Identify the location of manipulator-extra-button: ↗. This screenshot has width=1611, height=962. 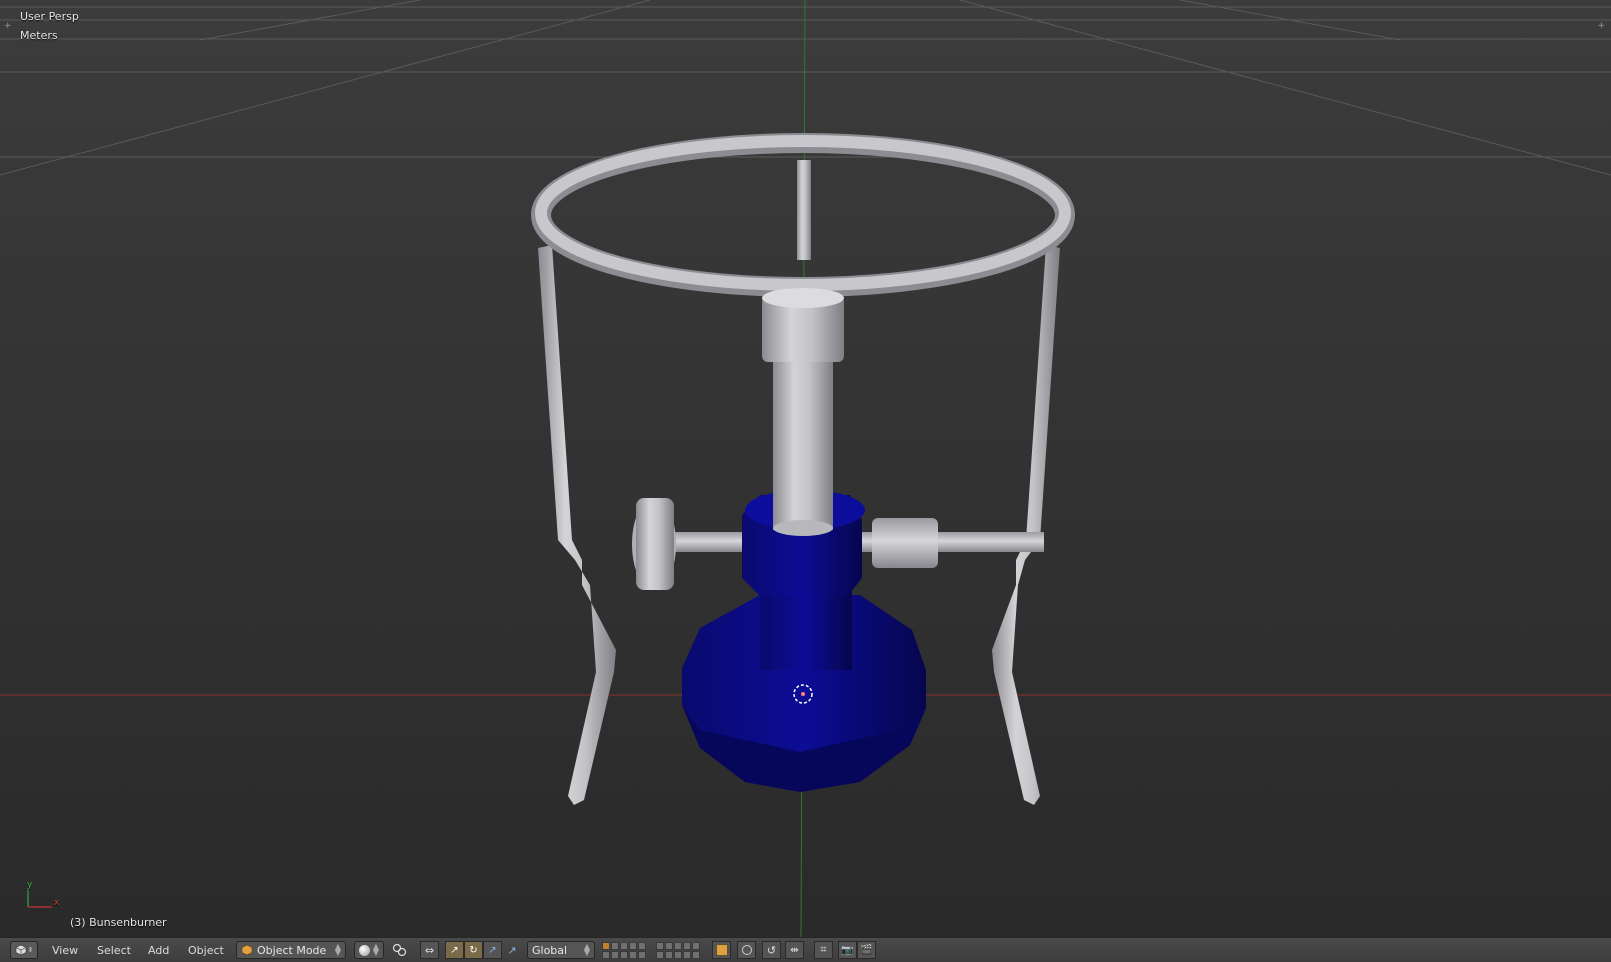
(512, 950).